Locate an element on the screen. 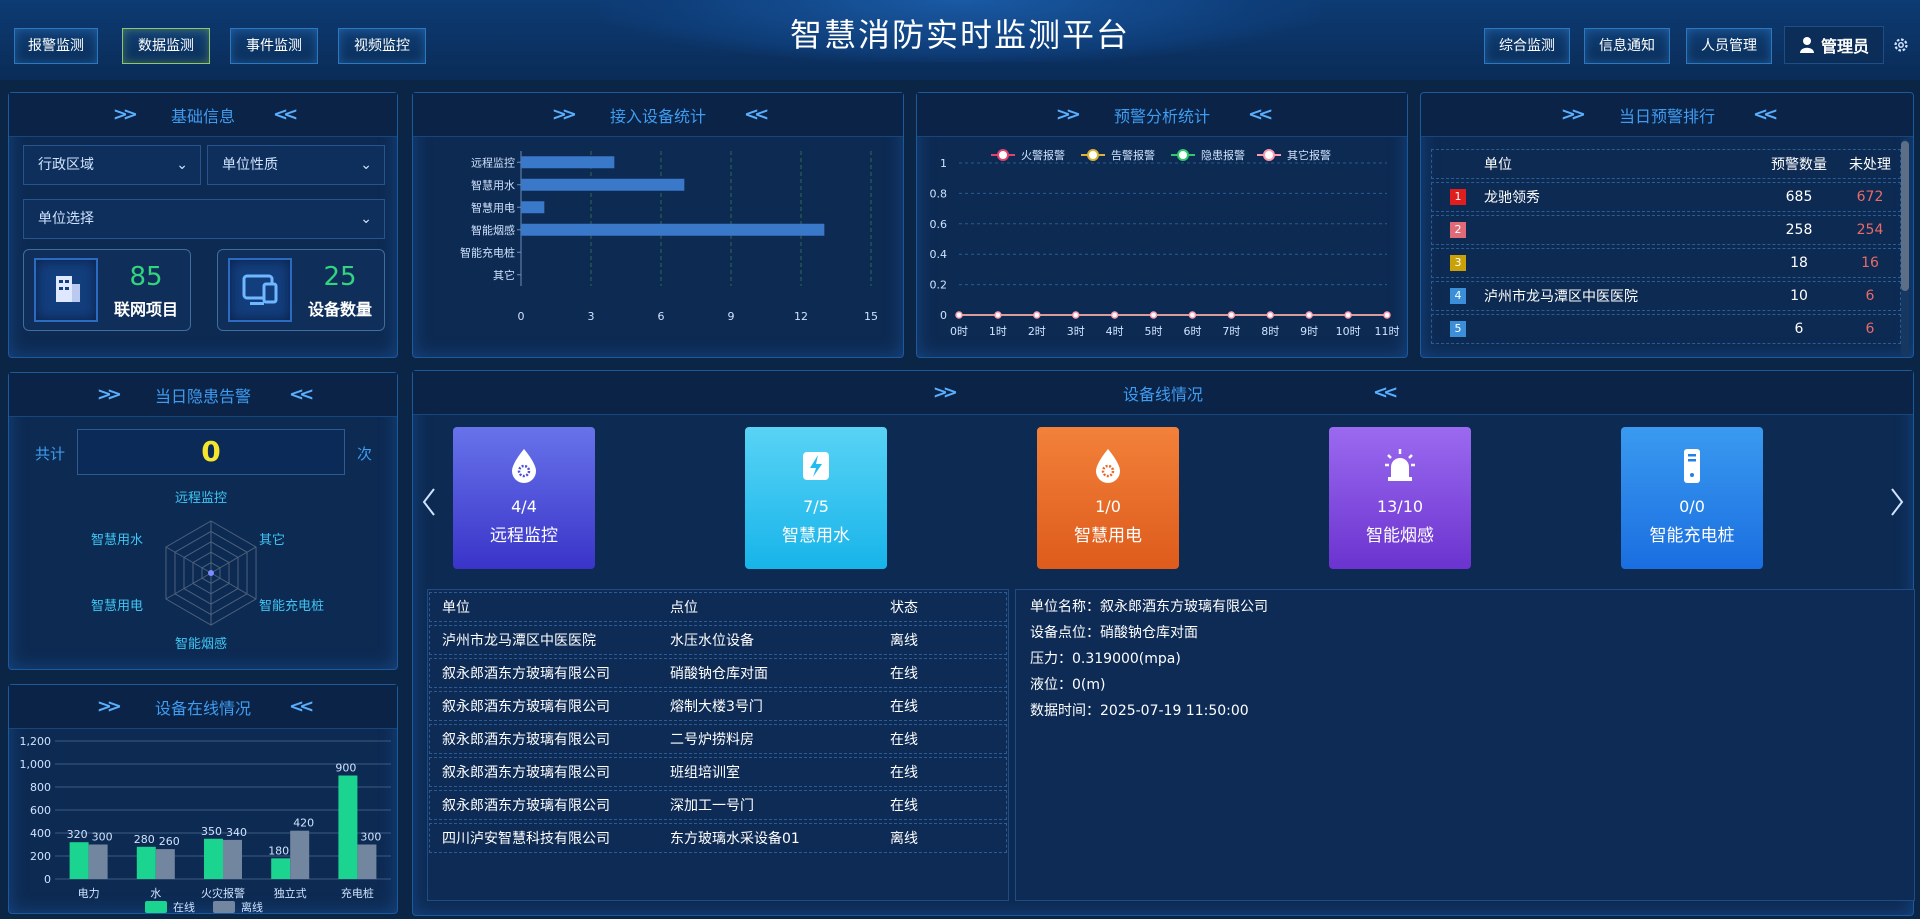 The height and width of the screenshot is (919, 1920). nav-video-monitor: 视频监控 is located at coordinates (382, 46).